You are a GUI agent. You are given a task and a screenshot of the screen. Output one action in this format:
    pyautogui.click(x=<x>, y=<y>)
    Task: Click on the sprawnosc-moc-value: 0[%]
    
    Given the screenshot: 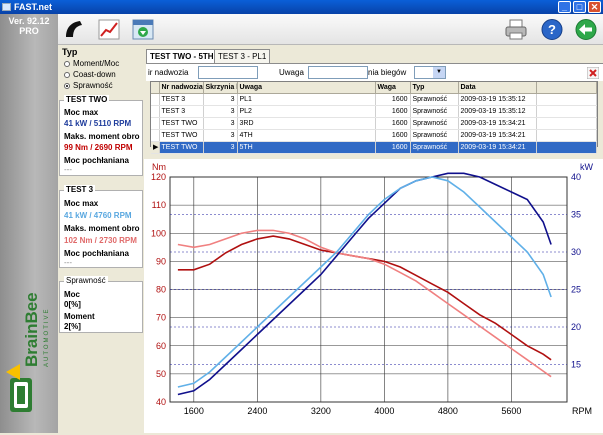 What is the action you would take?
    pyautogui.click(x=72, y=304)
    